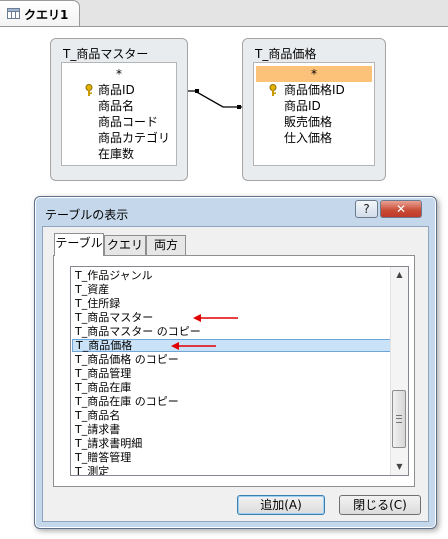  I want to click on field-name: 在庫数, so click(116, 154).